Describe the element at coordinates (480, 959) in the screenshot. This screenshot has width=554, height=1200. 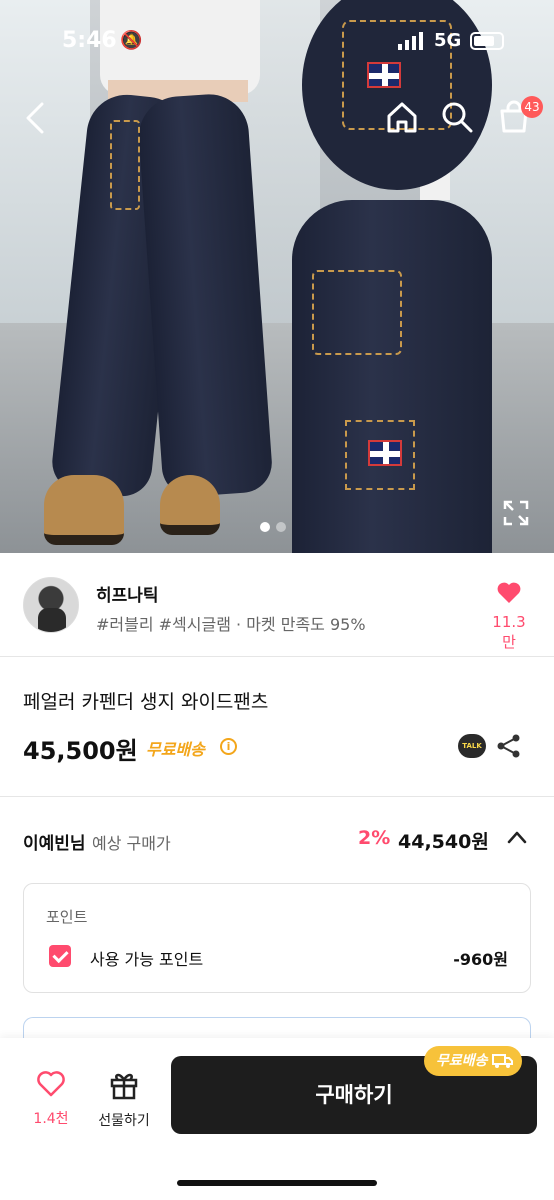
I see `points-amount: -960원` at that location.